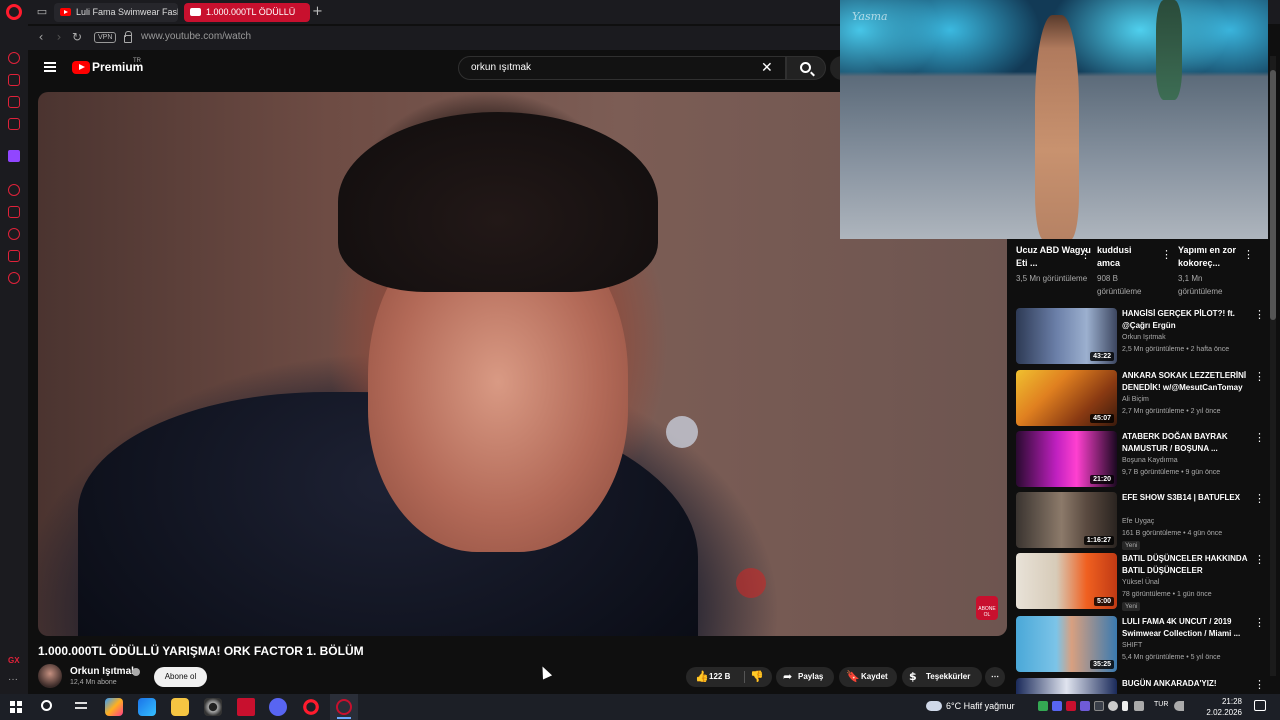  What do you see at coordinates (311, 707) in the screenshot?
I see `opera-taskbar-icon` at bounding box center [311, 707].